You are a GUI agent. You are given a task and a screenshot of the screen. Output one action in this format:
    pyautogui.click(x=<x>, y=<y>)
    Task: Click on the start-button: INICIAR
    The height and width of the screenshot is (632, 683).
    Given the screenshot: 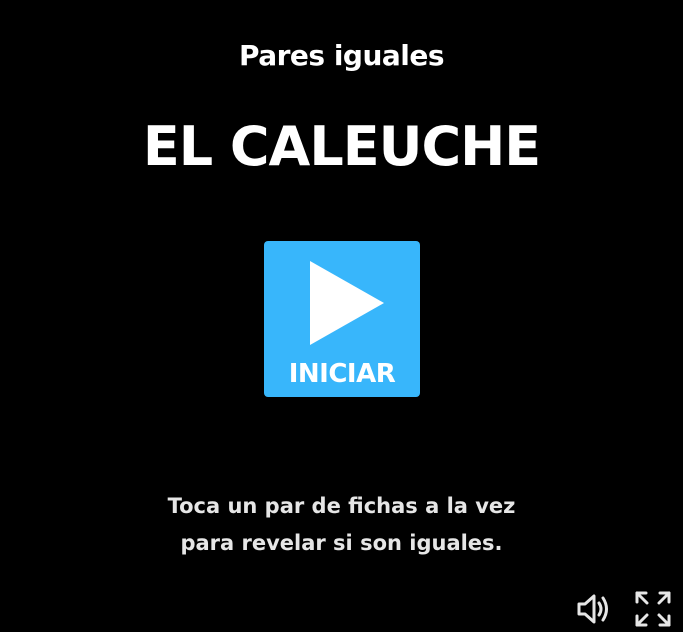 What is the action you would take?
    pyautogui.click(x=342, y=319)
    